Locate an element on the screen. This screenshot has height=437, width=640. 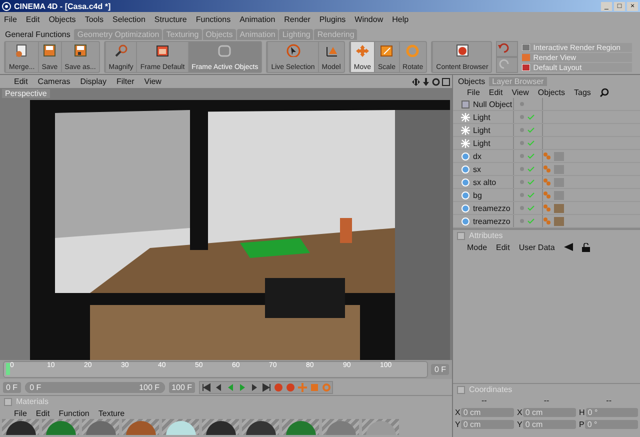
menu-item: Tags is located at coordinates (582, 92).